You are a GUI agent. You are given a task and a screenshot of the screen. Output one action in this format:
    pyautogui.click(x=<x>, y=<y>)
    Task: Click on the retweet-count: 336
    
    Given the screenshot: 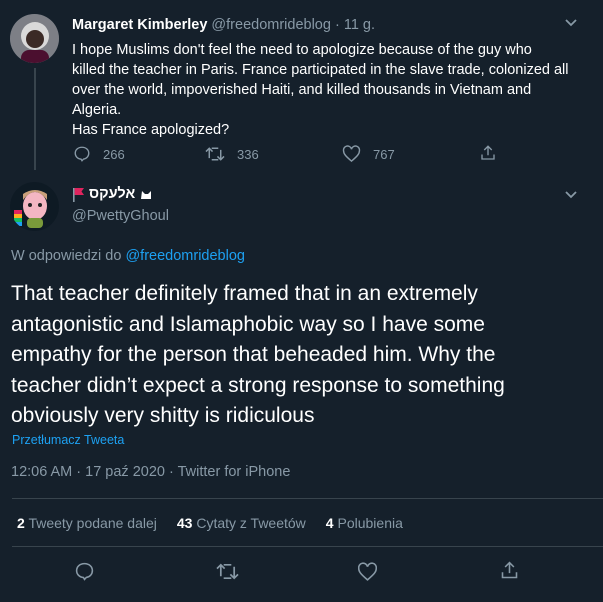 What is the action you would take?
    pyautogui.click(x=248, y=154)
    